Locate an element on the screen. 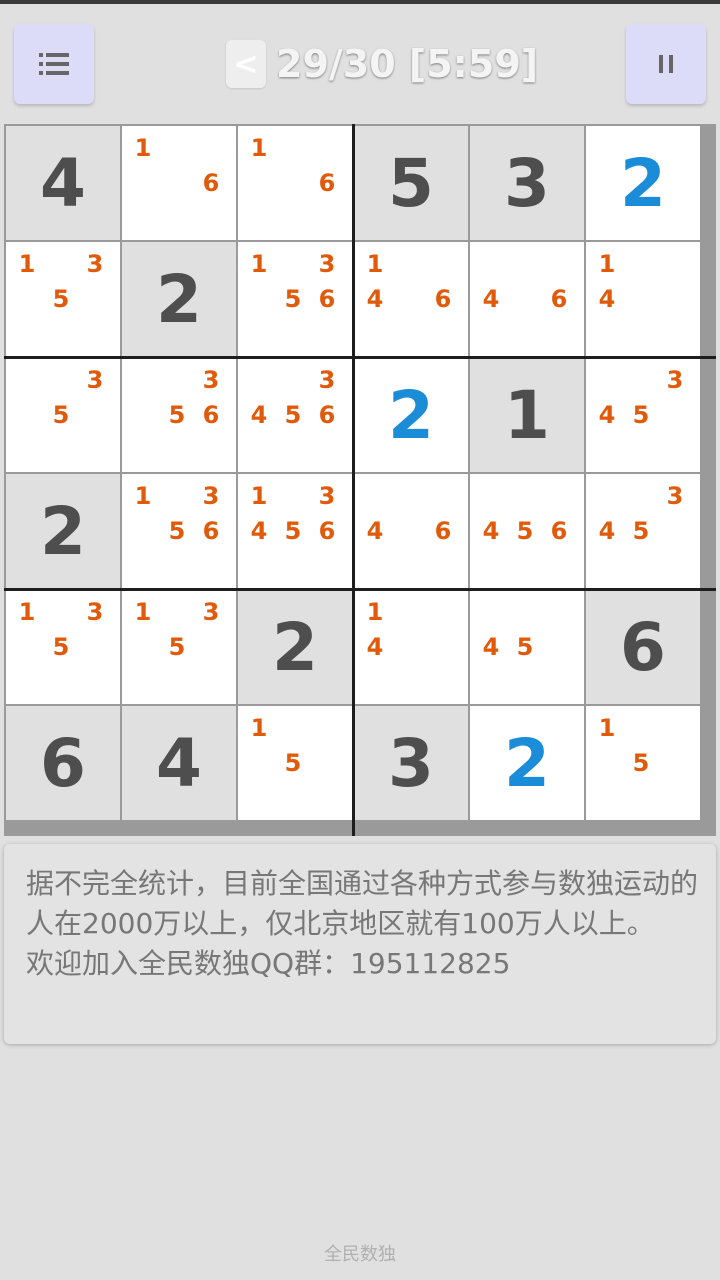 The height and width of the screenshot is (1280, 720). sudoku-cell-r4c3: 1 3 456 is located at coordinates (295, 531).